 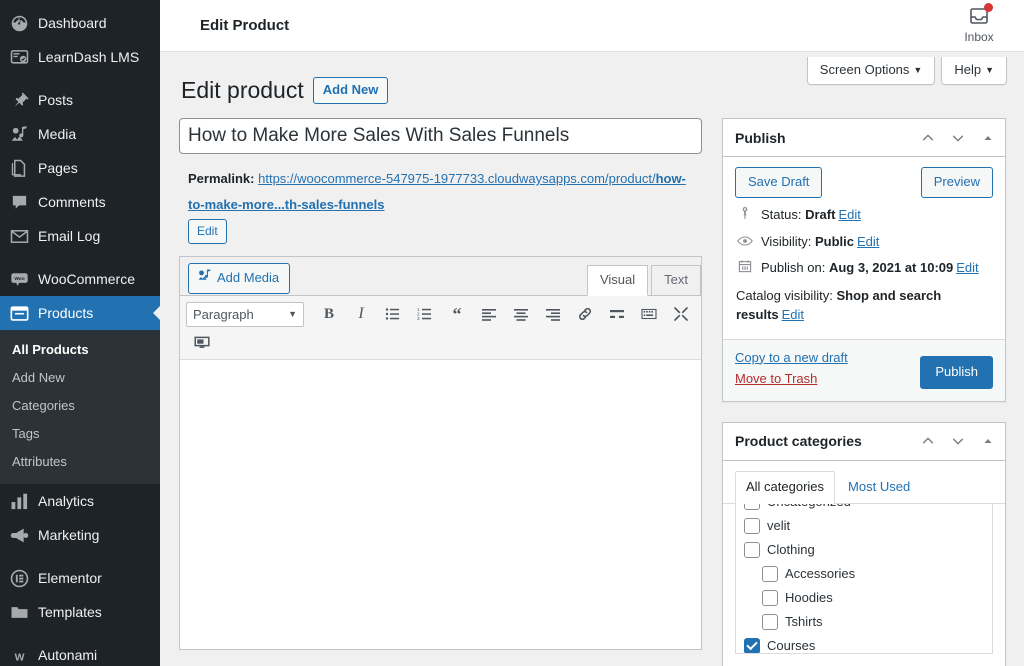 What do you see at coordinates (70, 612) in the screenshot?
I see `sidebar-item-label: Templates` at bounding box center [70, 612].